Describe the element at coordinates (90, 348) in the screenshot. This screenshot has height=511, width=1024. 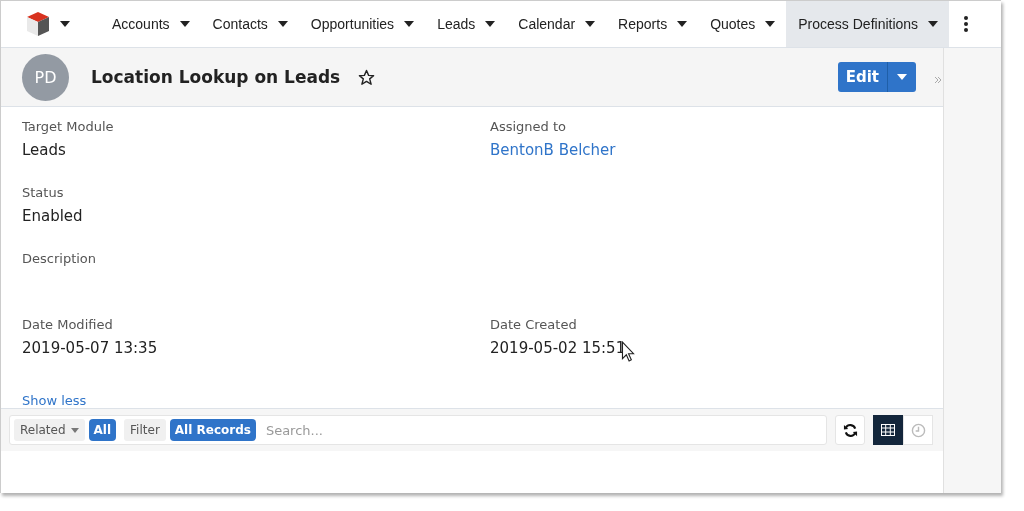
I see `field-value: 2019-05-07 13:35` at that location.